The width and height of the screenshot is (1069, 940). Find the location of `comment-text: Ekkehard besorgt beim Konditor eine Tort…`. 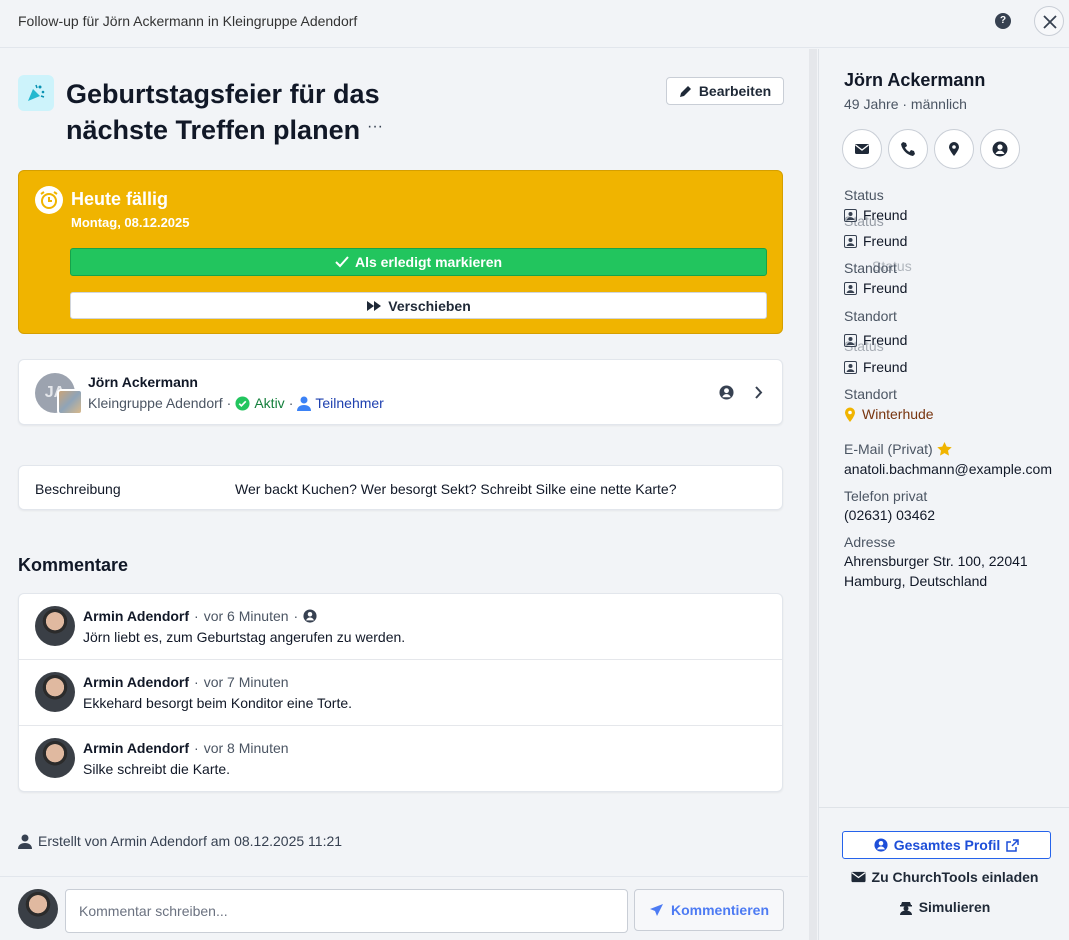

comment-text: Ekkehard besorgt beim Konditor eine Tort… is located at coordinates (218, 703).